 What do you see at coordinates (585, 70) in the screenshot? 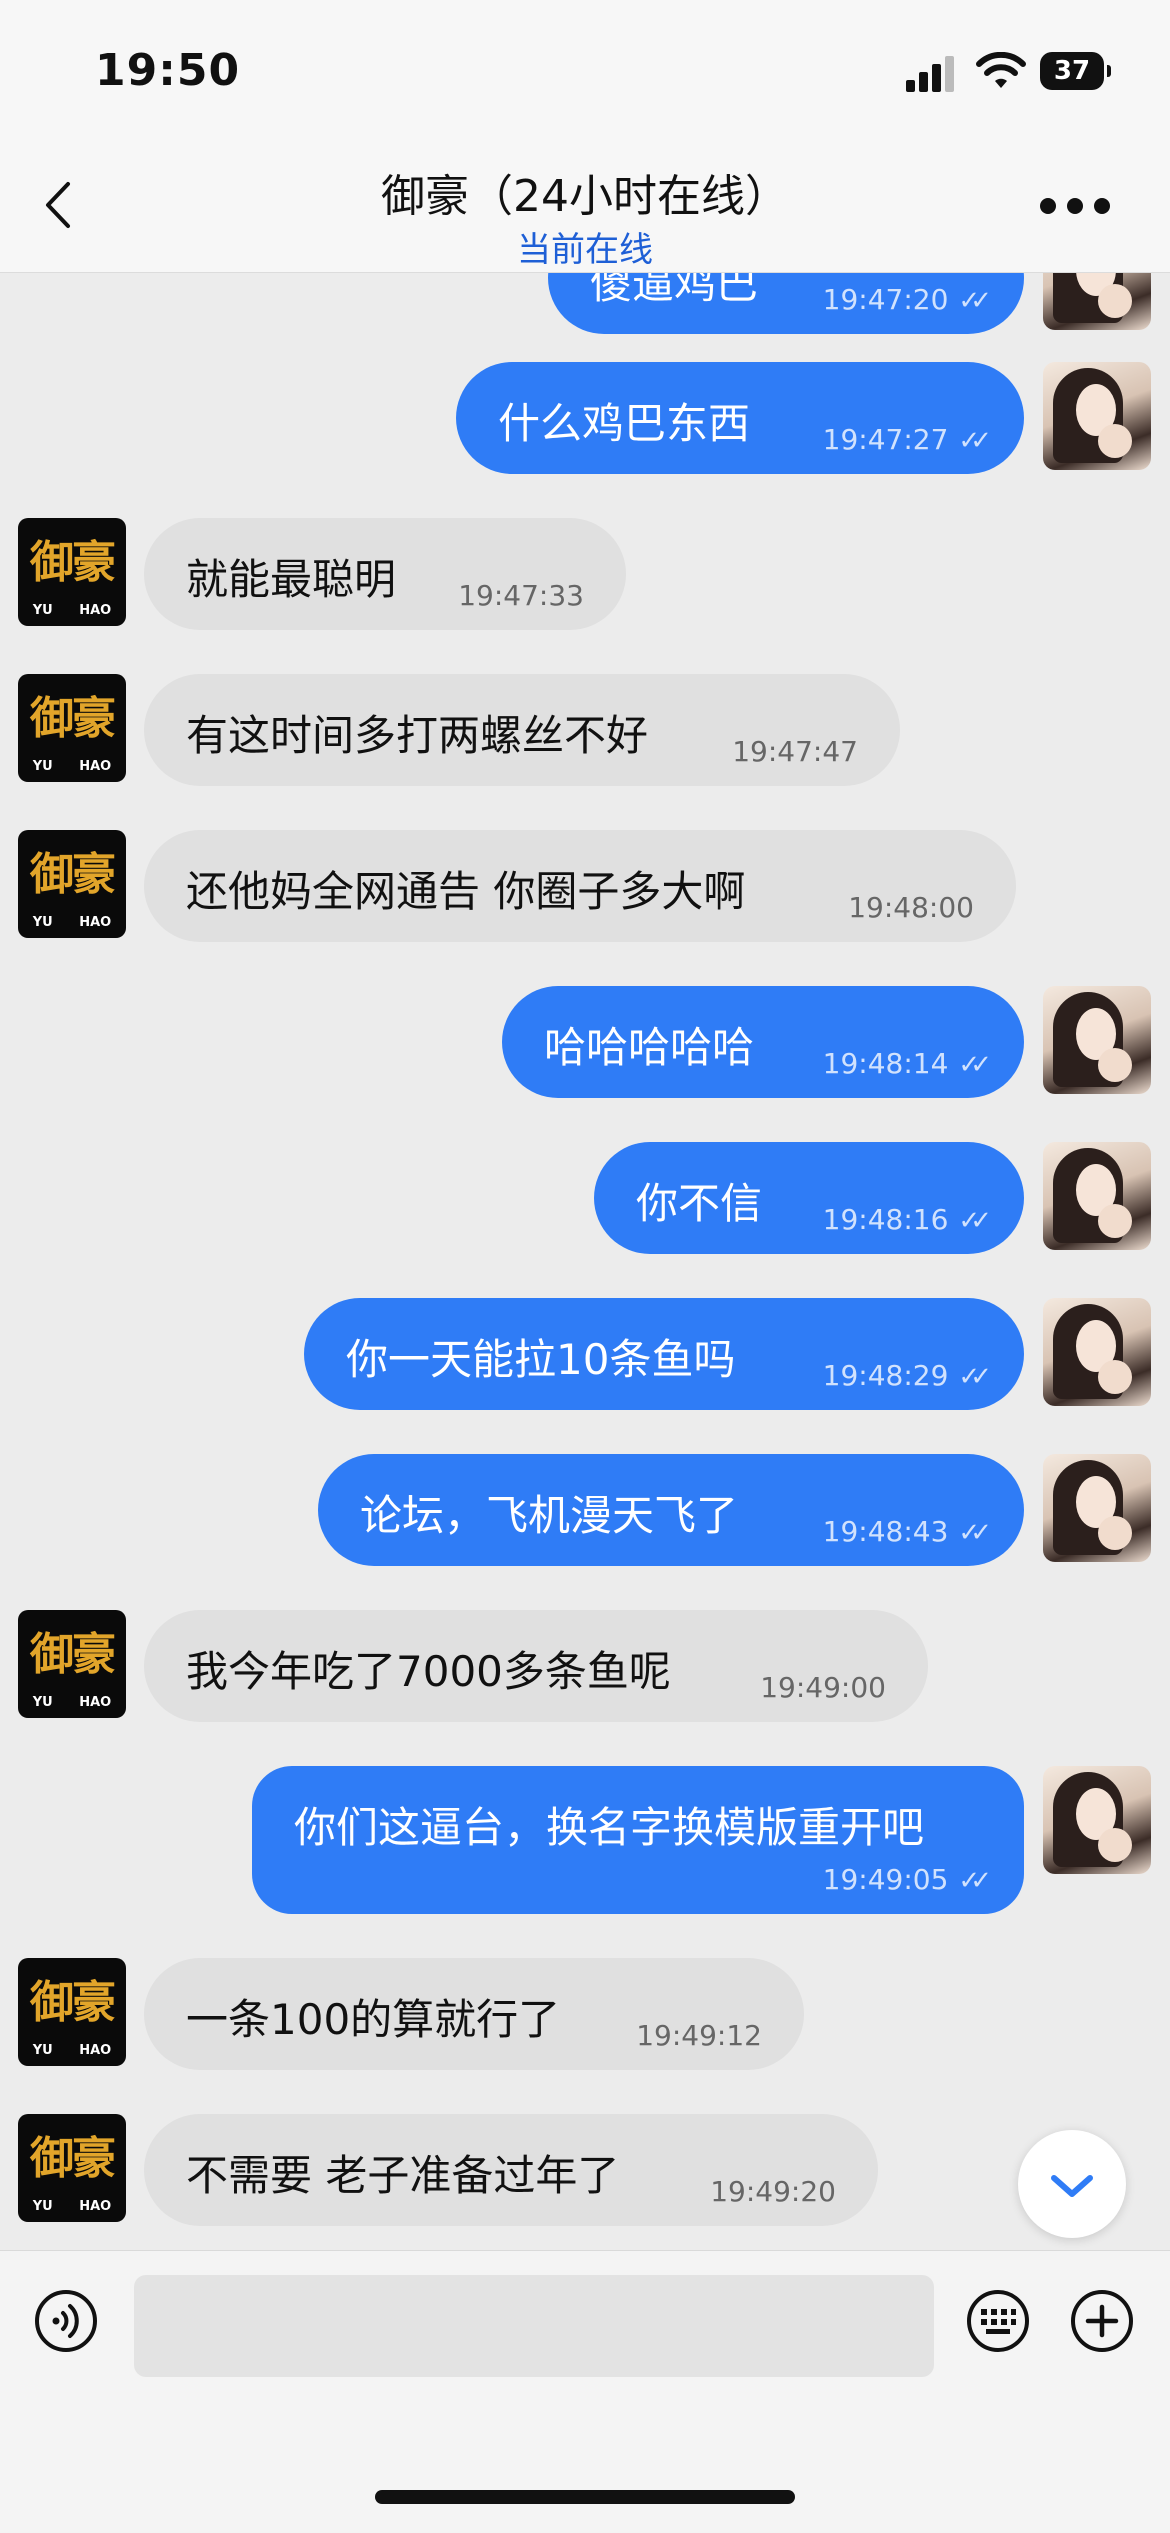
I see `status-bar: 19:50 37` at bounding box center [585, 70].